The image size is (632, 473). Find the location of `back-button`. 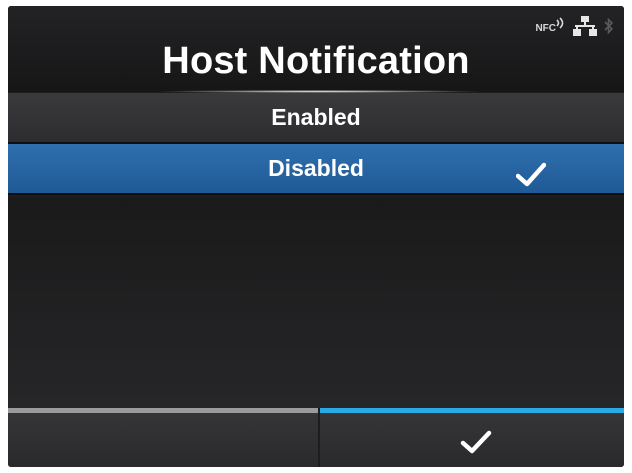

back-button is located at coordinates (163, 437).